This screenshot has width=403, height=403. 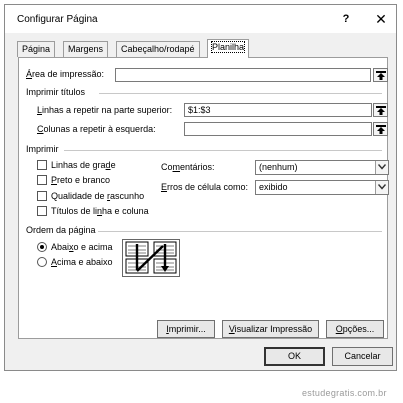 I want to click on cancel-button: Cancelar, so click(x=362, y=356).